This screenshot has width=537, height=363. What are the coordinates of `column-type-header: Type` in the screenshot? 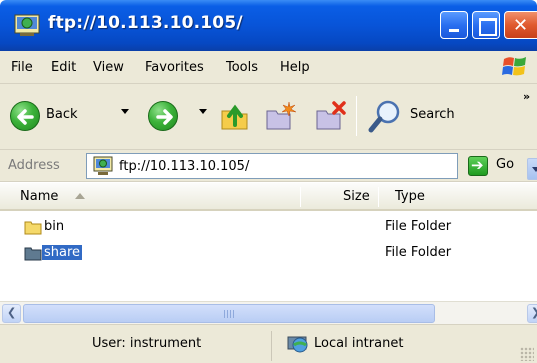 It's located at (410, 196).